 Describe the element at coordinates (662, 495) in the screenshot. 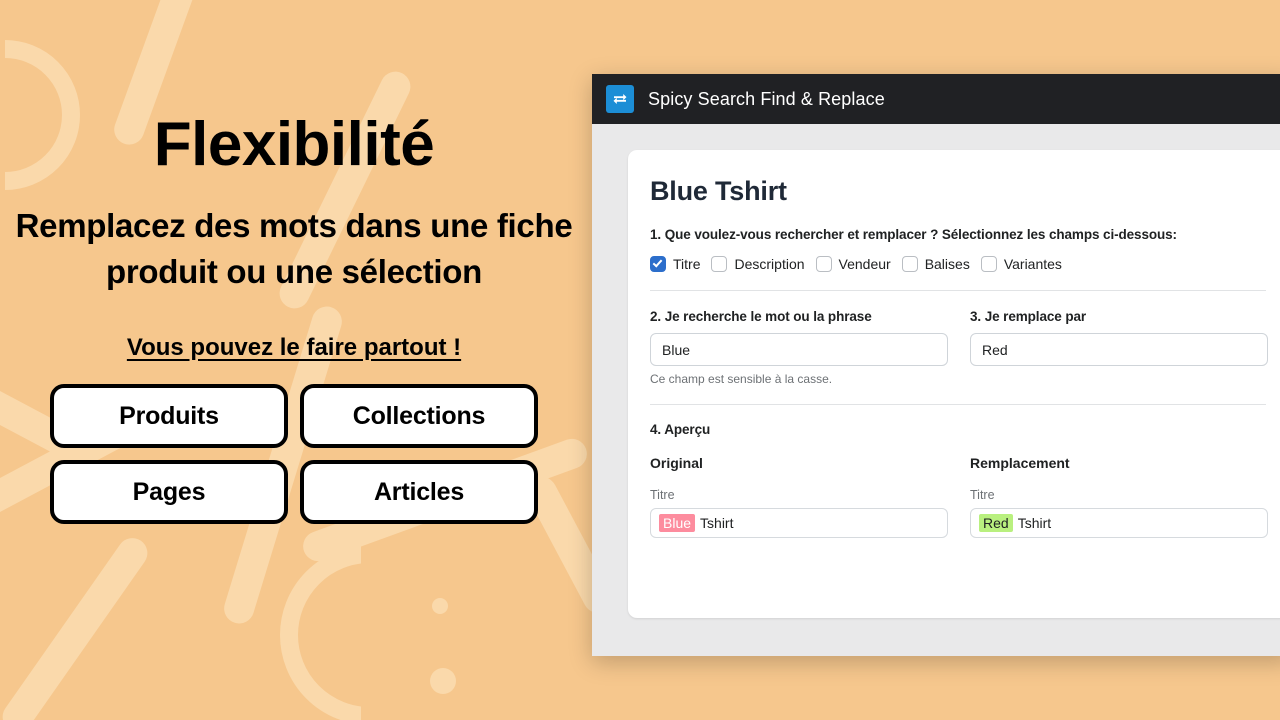

I see `preview-original-field-label: Titre` at that location.